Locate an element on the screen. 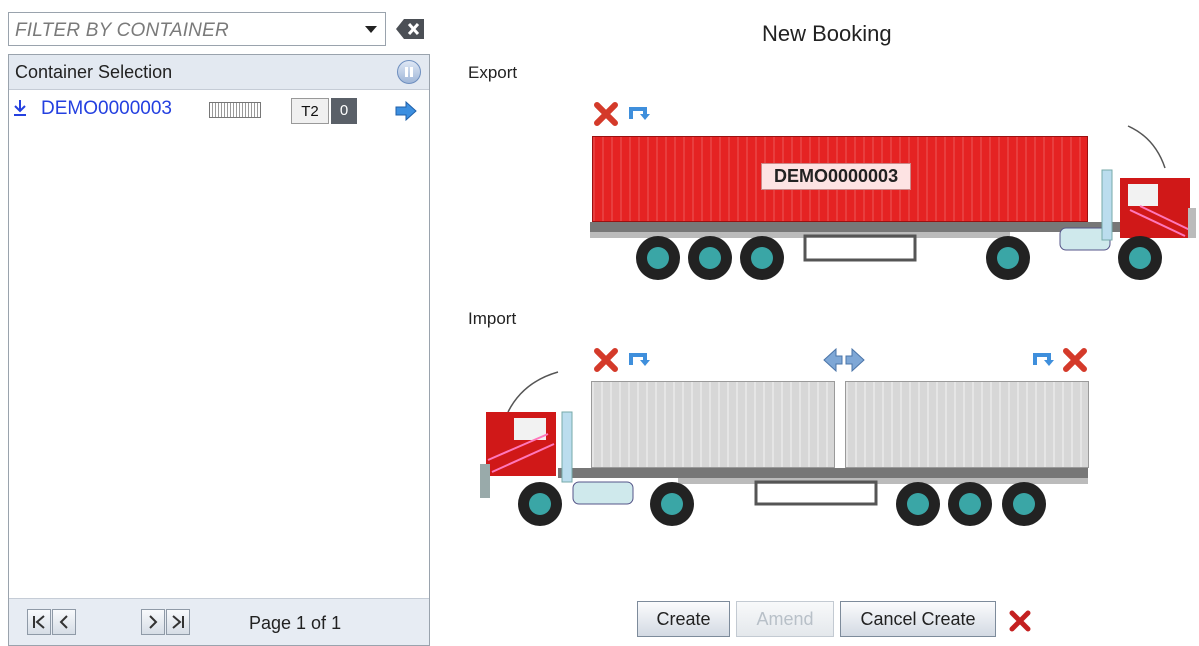 The image size is (1199, 646). list-item: DEMO0000003 T2 0 is located at coordinates (219, 110).